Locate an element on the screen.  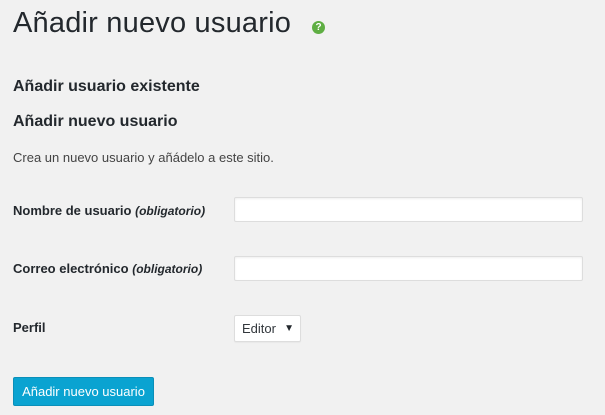
email-input is located at coordinates (408, 268).